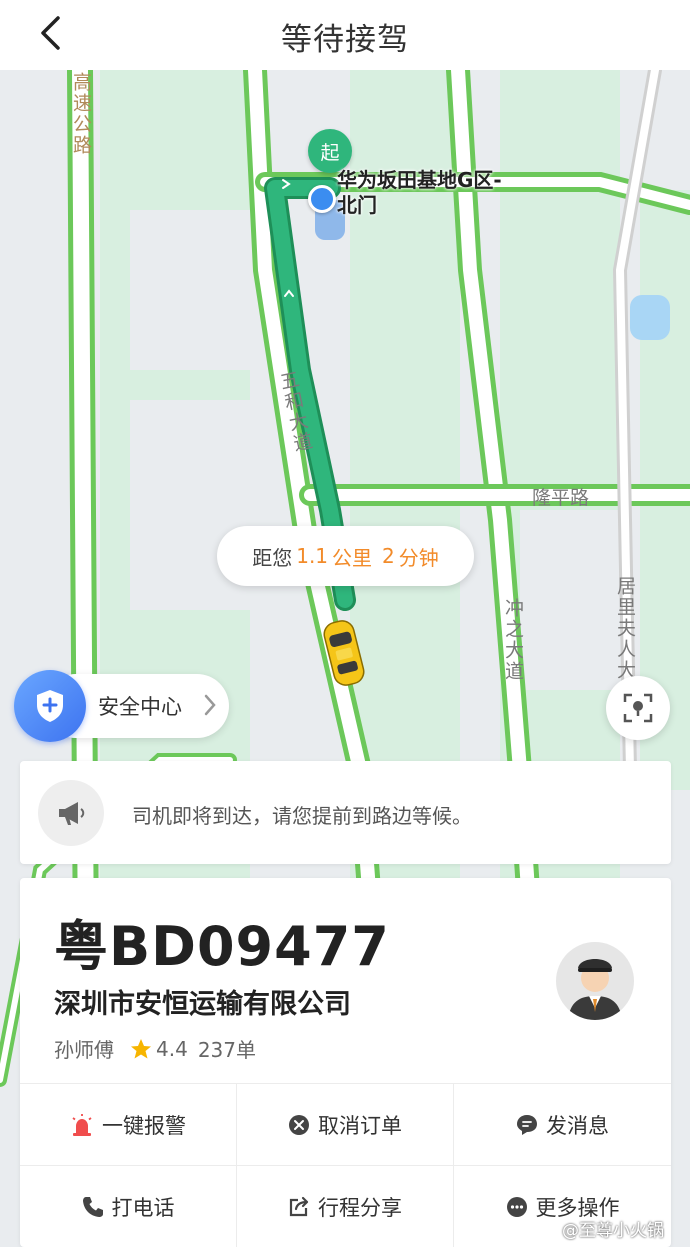  I want to click on safety-shield-badge, so click(50, 706).